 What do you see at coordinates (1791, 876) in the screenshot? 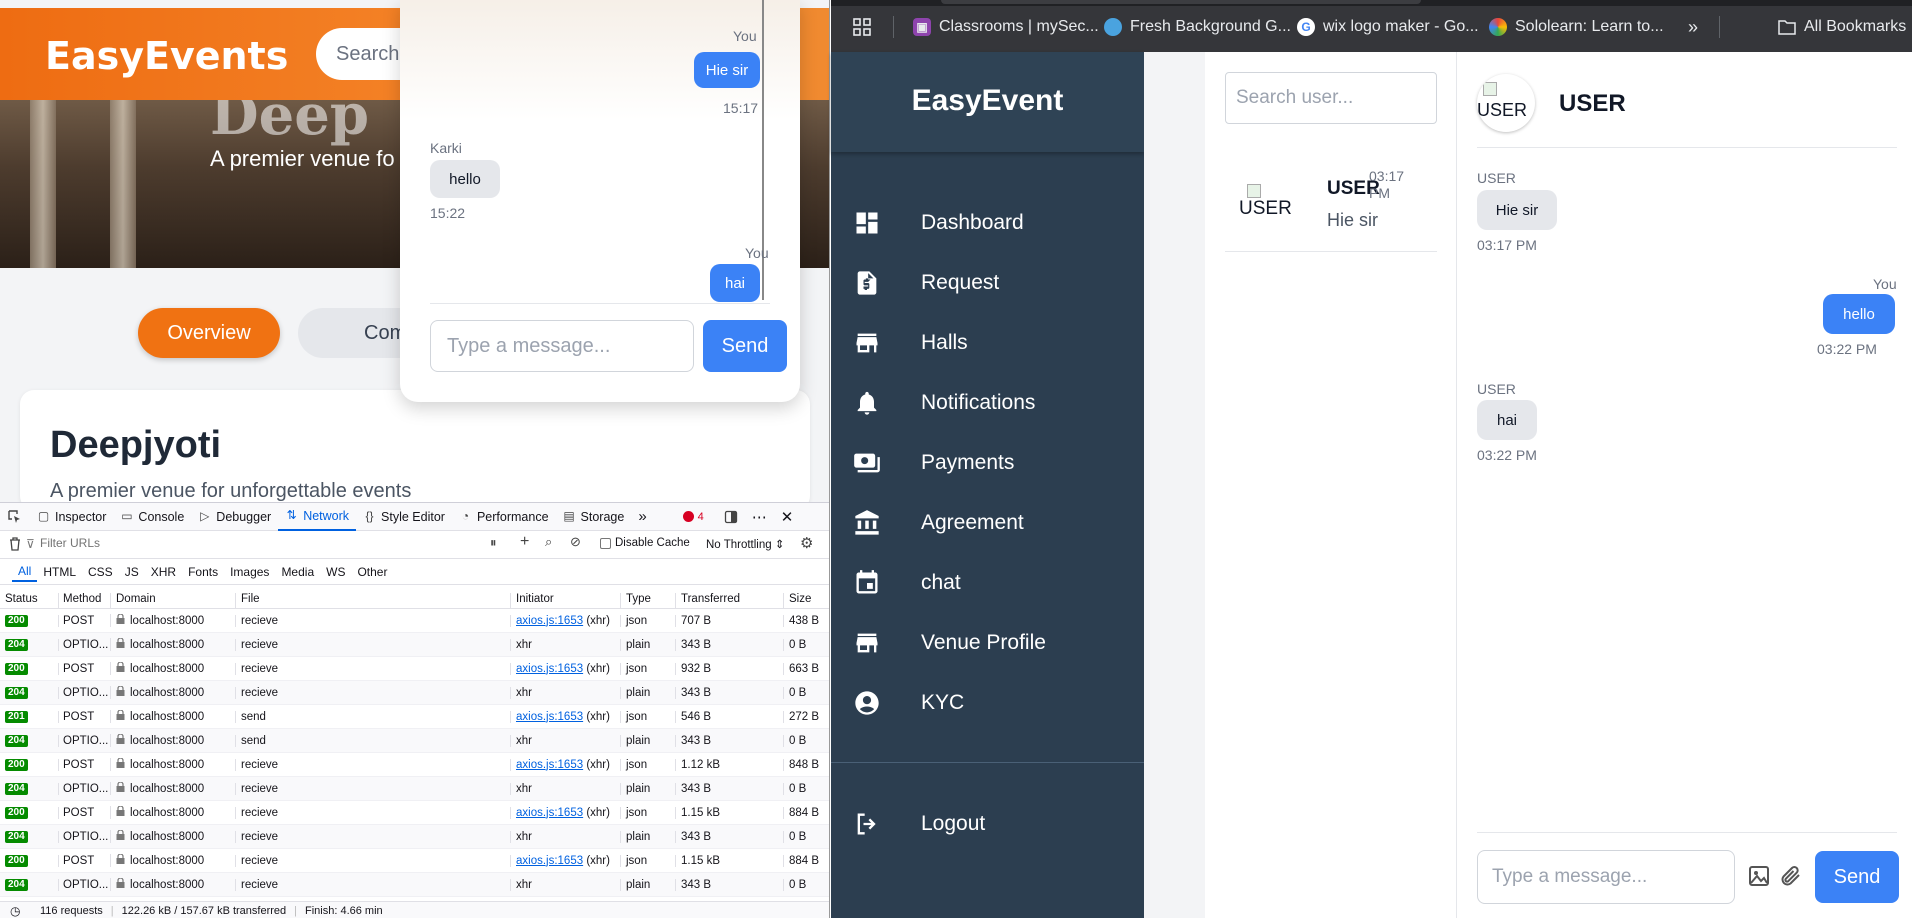
I see `attachment-icon` at bounding box center [1791, 876].